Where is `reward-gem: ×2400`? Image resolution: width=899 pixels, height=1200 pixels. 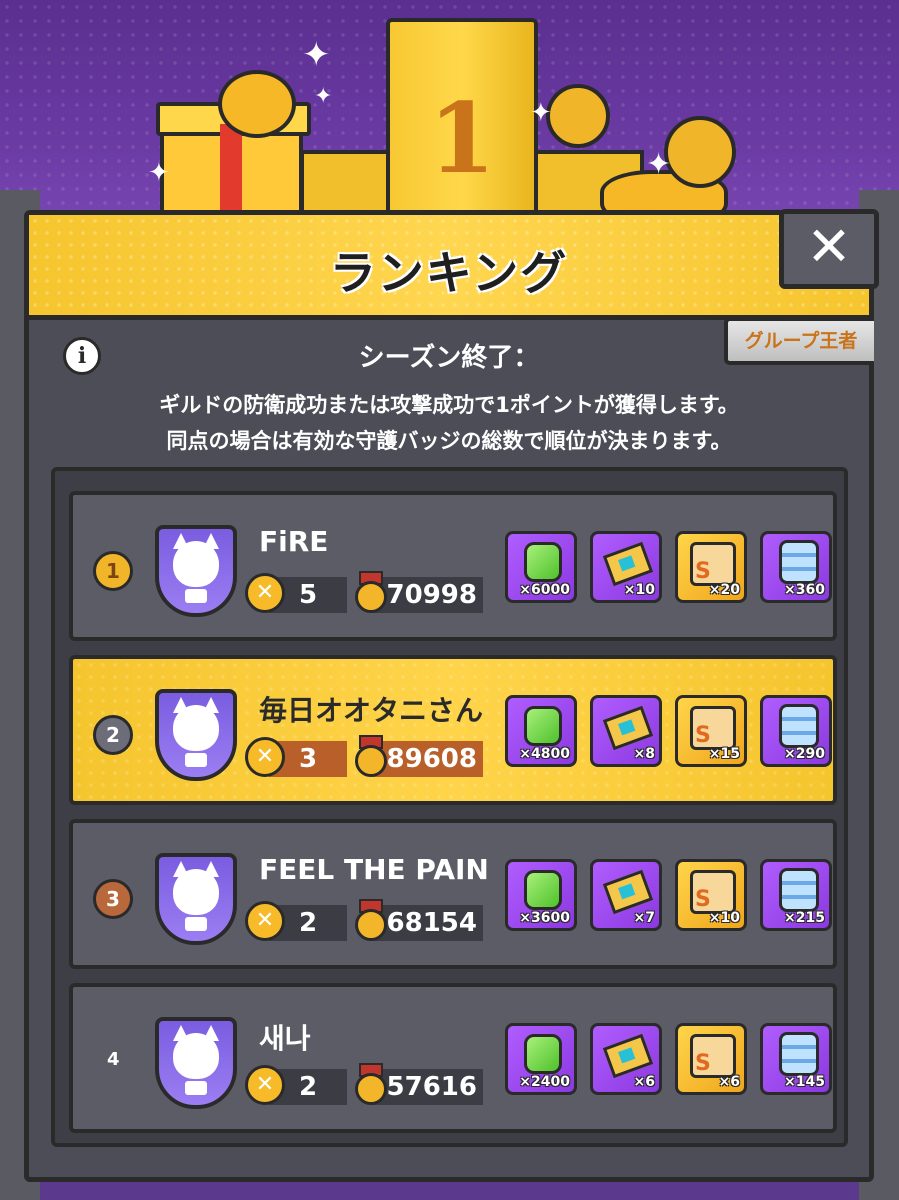 reward-gem: ×2400 is located at coordinates (541, 1059).